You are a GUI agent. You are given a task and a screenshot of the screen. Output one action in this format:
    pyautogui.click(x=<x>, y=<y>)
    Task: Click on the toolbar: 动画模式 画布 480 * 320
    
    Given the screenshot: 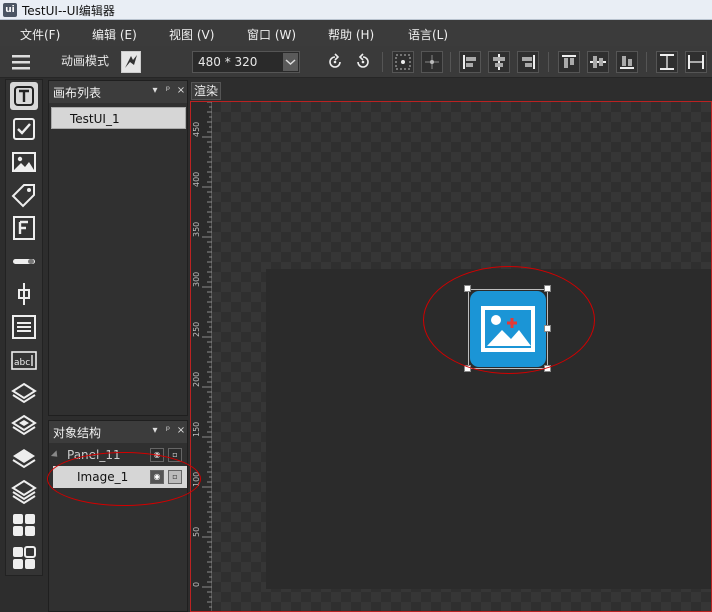 What is the action you would take?
    pyautogui.click(x=356, y=81)
    